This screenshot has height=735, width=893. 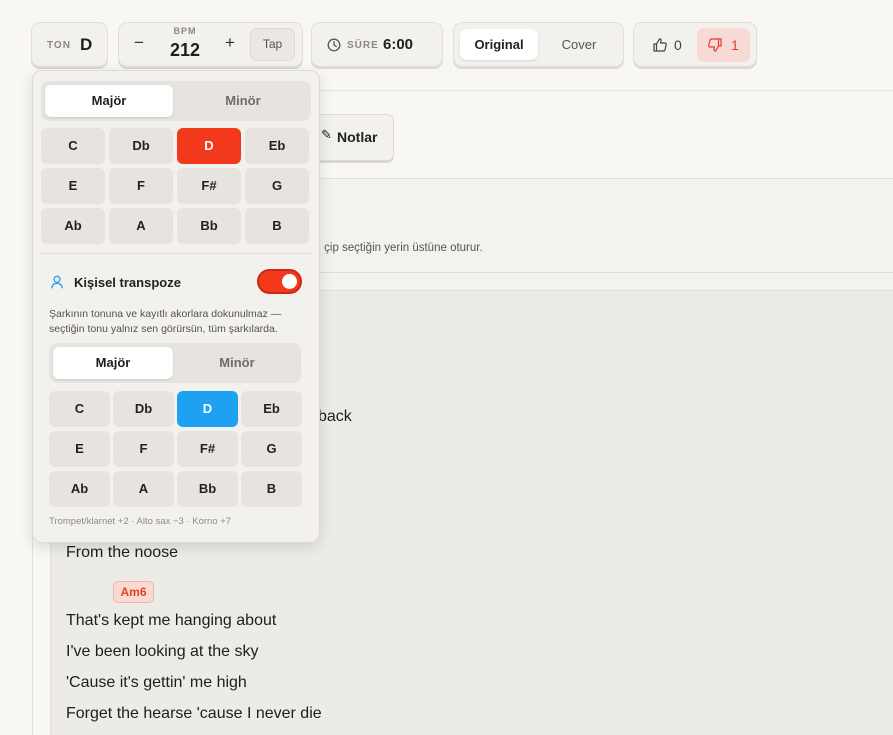 I want to click on clock-icon, so click(x=334, y=45).